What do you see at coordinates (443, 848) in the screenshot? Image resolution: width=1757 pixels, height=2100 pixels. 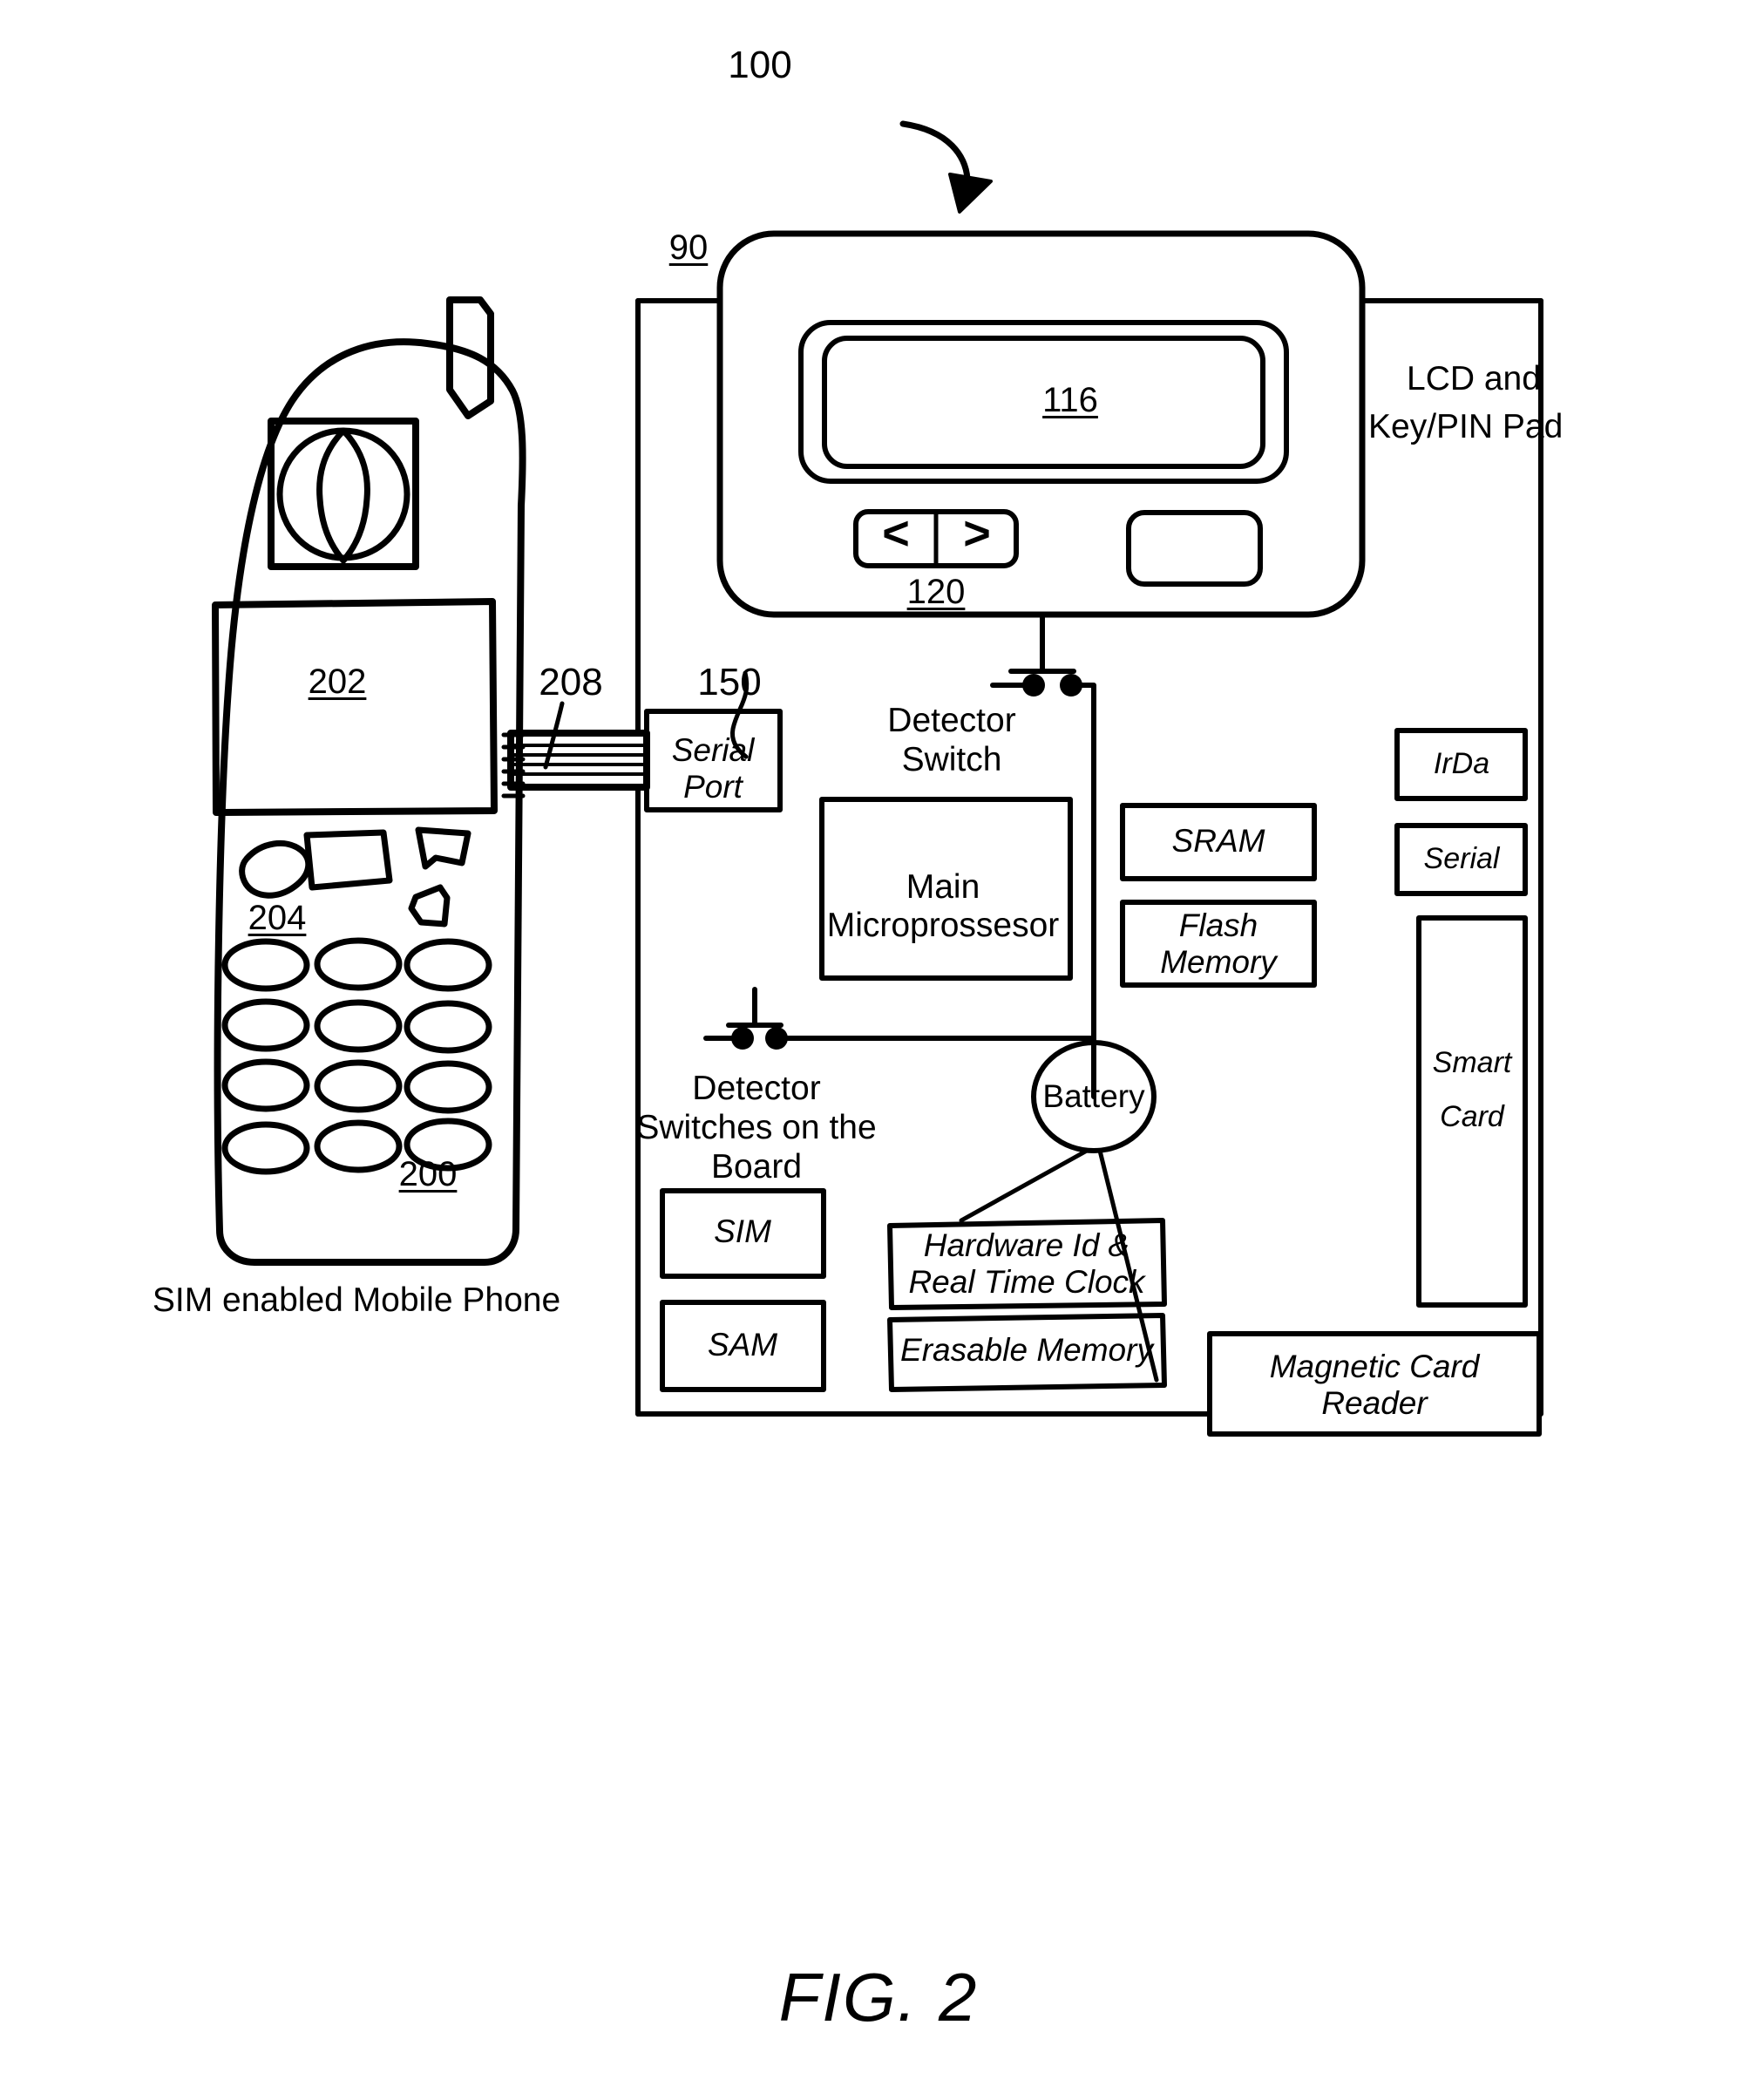 I see `phone-softkey-right-upper` at bounding box center [443, 848].